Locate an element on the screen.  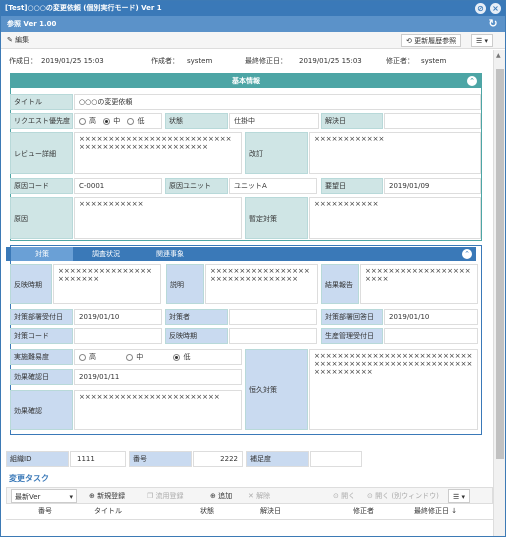
scroll-thumb is located at coordinates (500, 264).